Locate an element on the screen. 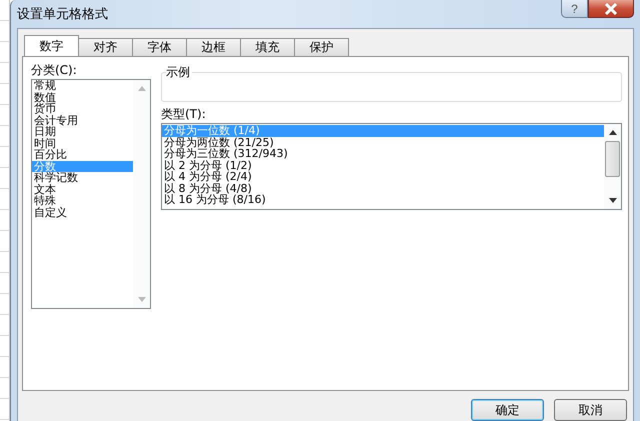 The height and width of the screenshot is (421, 640). category-item: 日期 is located at coordinates (82, 132).